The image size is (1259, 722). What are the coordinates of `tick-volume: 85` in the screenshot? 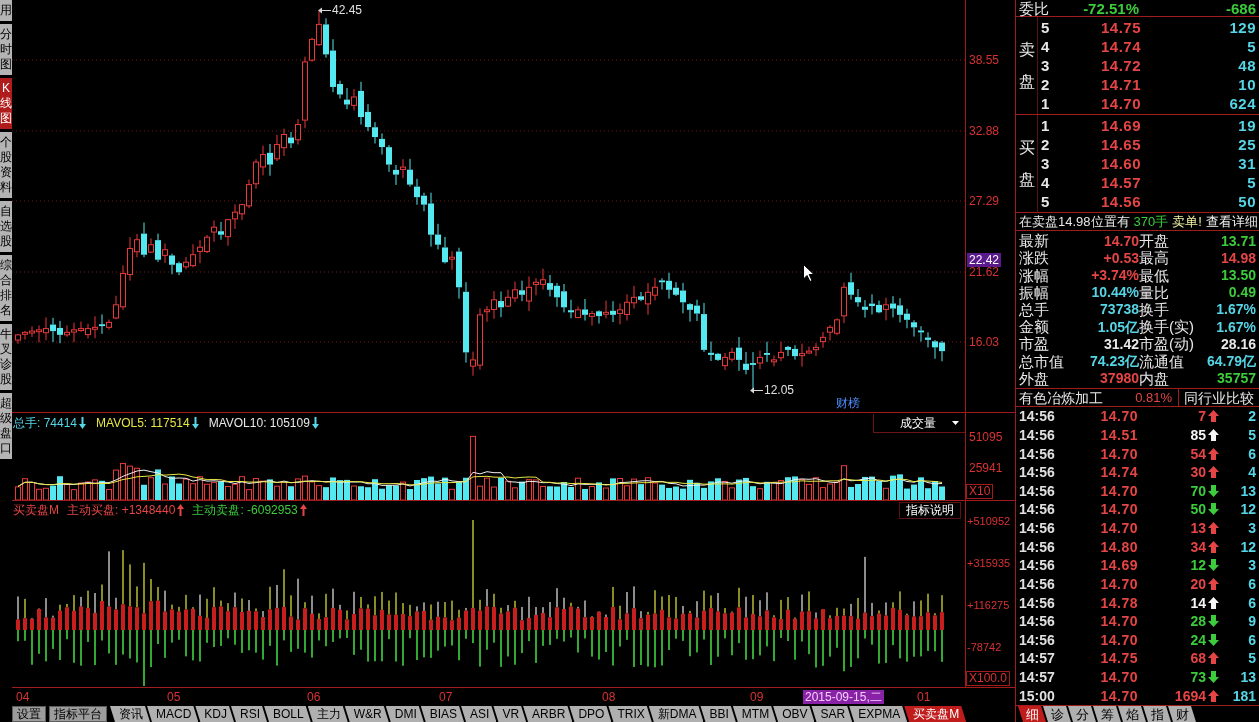 It's located at (1197, 434).